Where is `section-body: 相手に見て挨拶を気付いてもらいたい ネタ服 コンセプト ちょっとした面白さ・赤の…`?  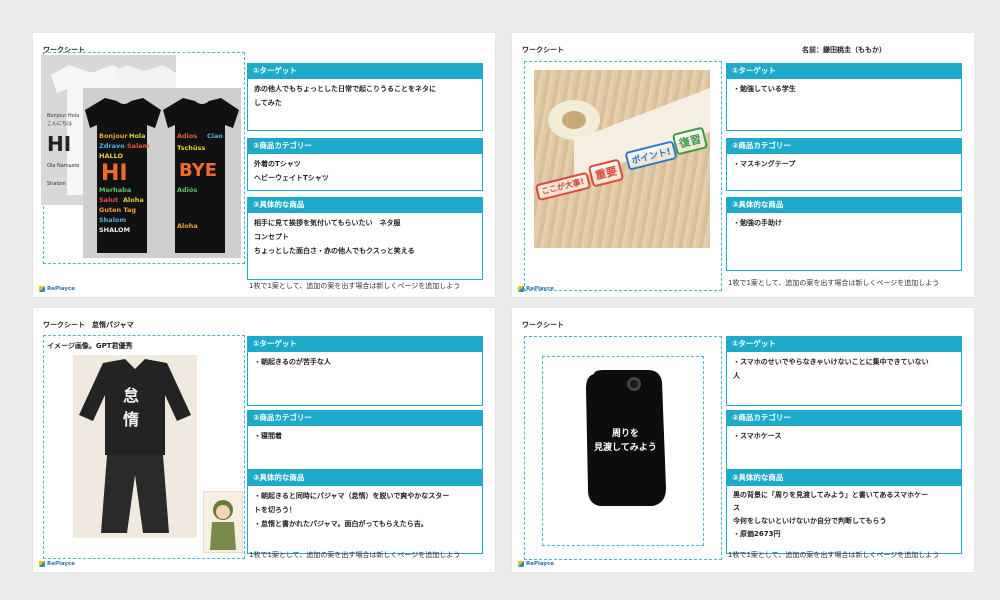
section-body: 相手に見て挨拶を気付いてもらいたい ネタ服 コンセプト ちょっとした面白さ・赤の… is located at coordinates (365, 246).